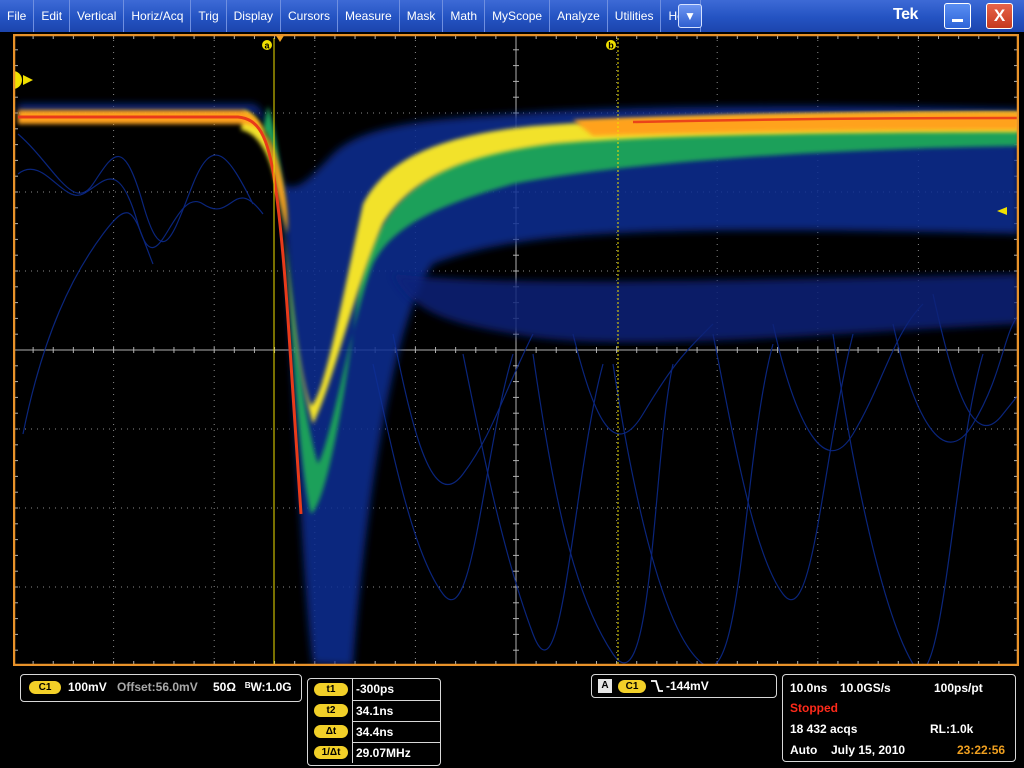 This screenshot has height=768, width=1024. What do you see at coordinates (17, 16) in the screenshot?
I see `menu-file: File` at bounding box center [17, 16].